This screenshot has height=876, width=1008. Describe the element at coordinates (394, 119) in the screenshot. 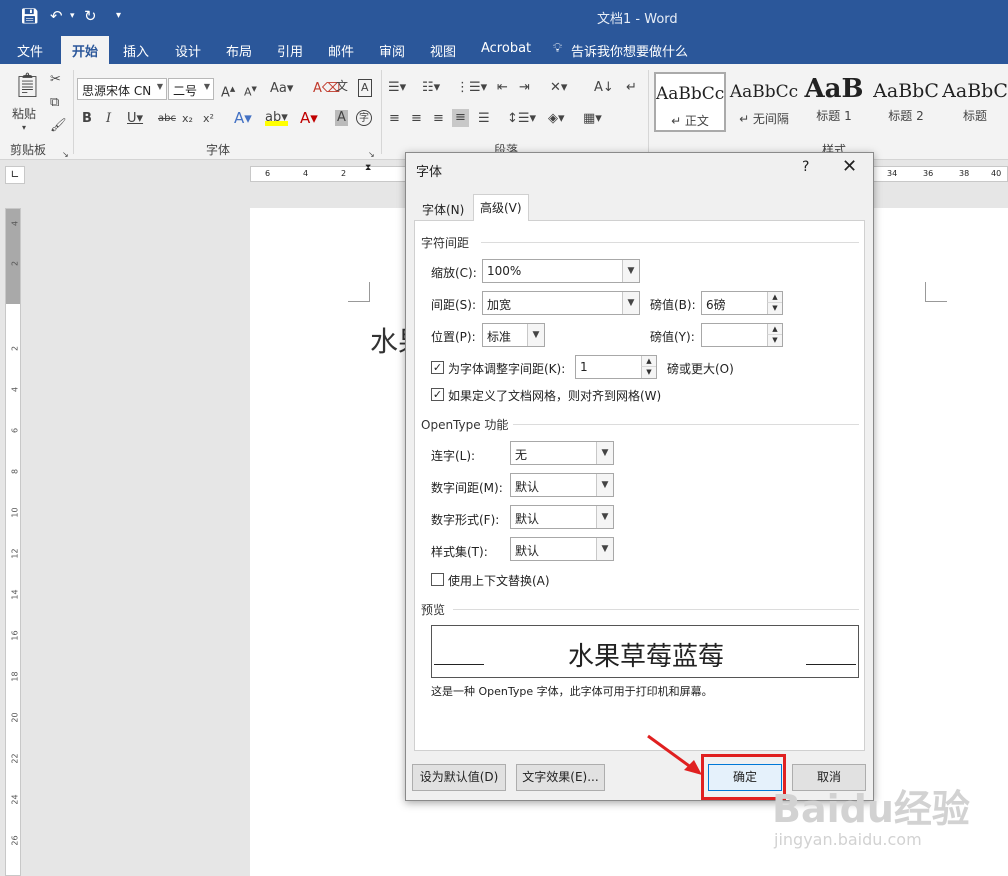

I see `align-left-icon: ≡` at that location.